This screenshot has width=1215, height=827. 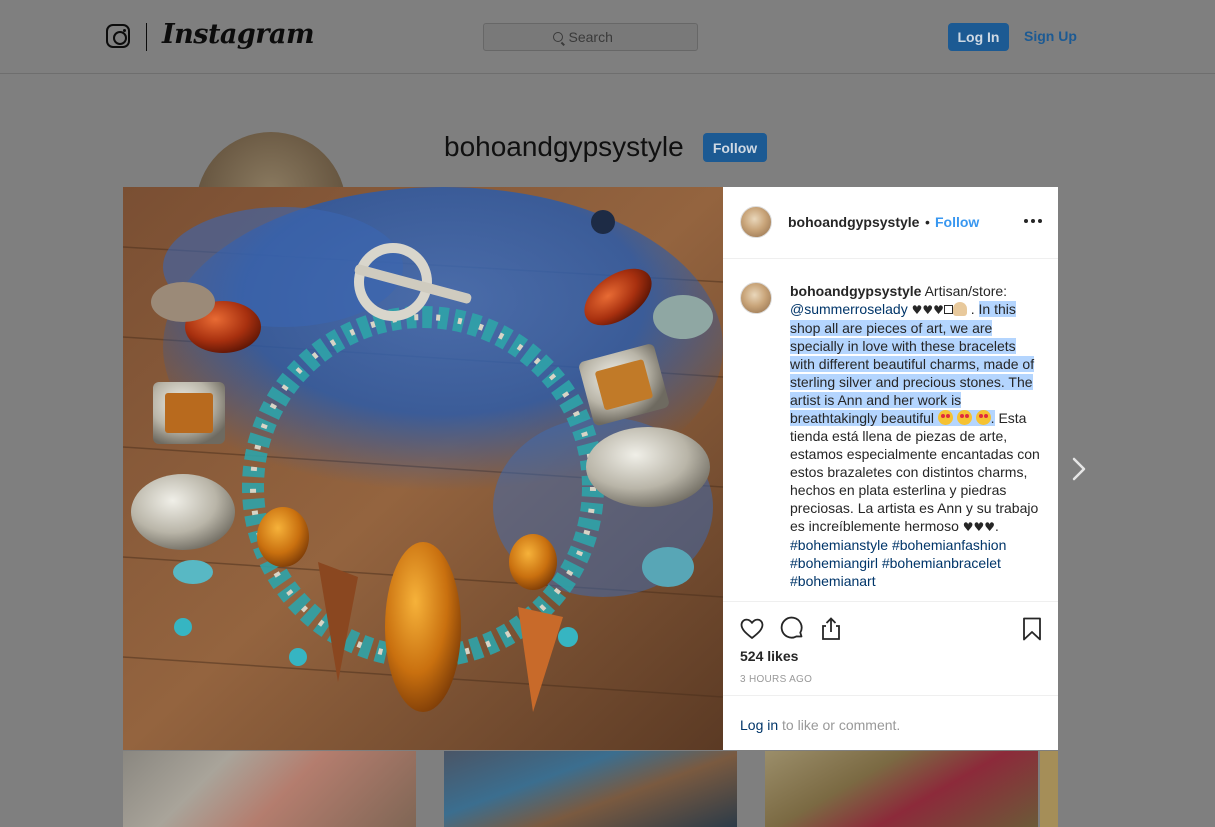 I want to click on instagram-glyph-icon, so click(x=118, y=36).